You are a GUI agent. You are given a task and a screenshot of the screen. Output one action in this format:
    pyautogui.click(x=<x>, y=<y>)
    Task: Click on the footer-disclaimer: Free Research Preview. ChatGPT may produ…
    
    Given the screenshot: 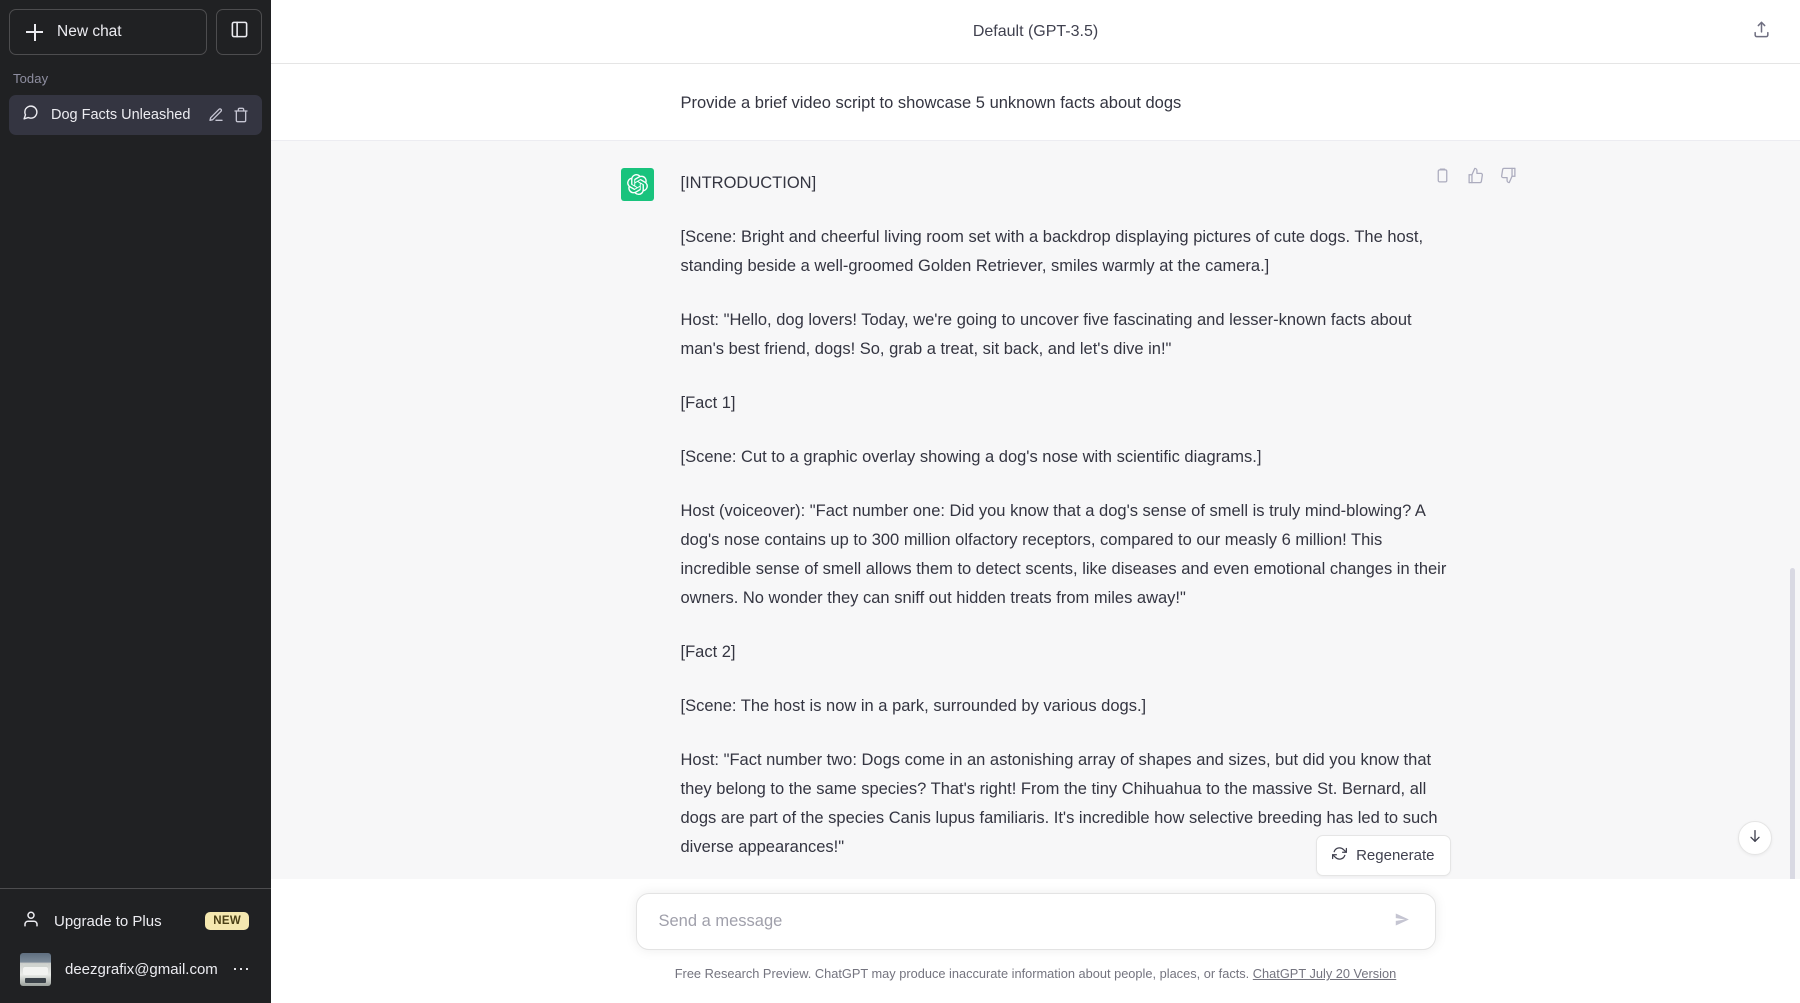 What is the action you would take?
    pyautogui.click(x=1035, y=971)
    